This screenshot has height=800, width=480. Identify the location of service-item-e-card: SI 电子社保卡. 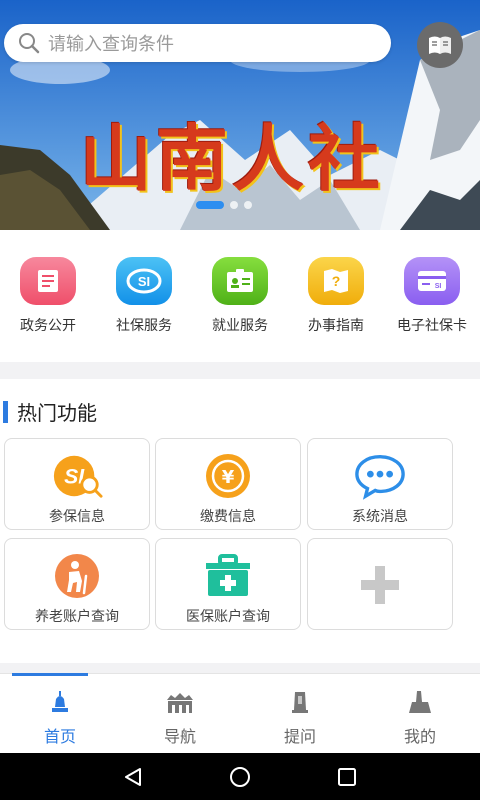
(432, 296).